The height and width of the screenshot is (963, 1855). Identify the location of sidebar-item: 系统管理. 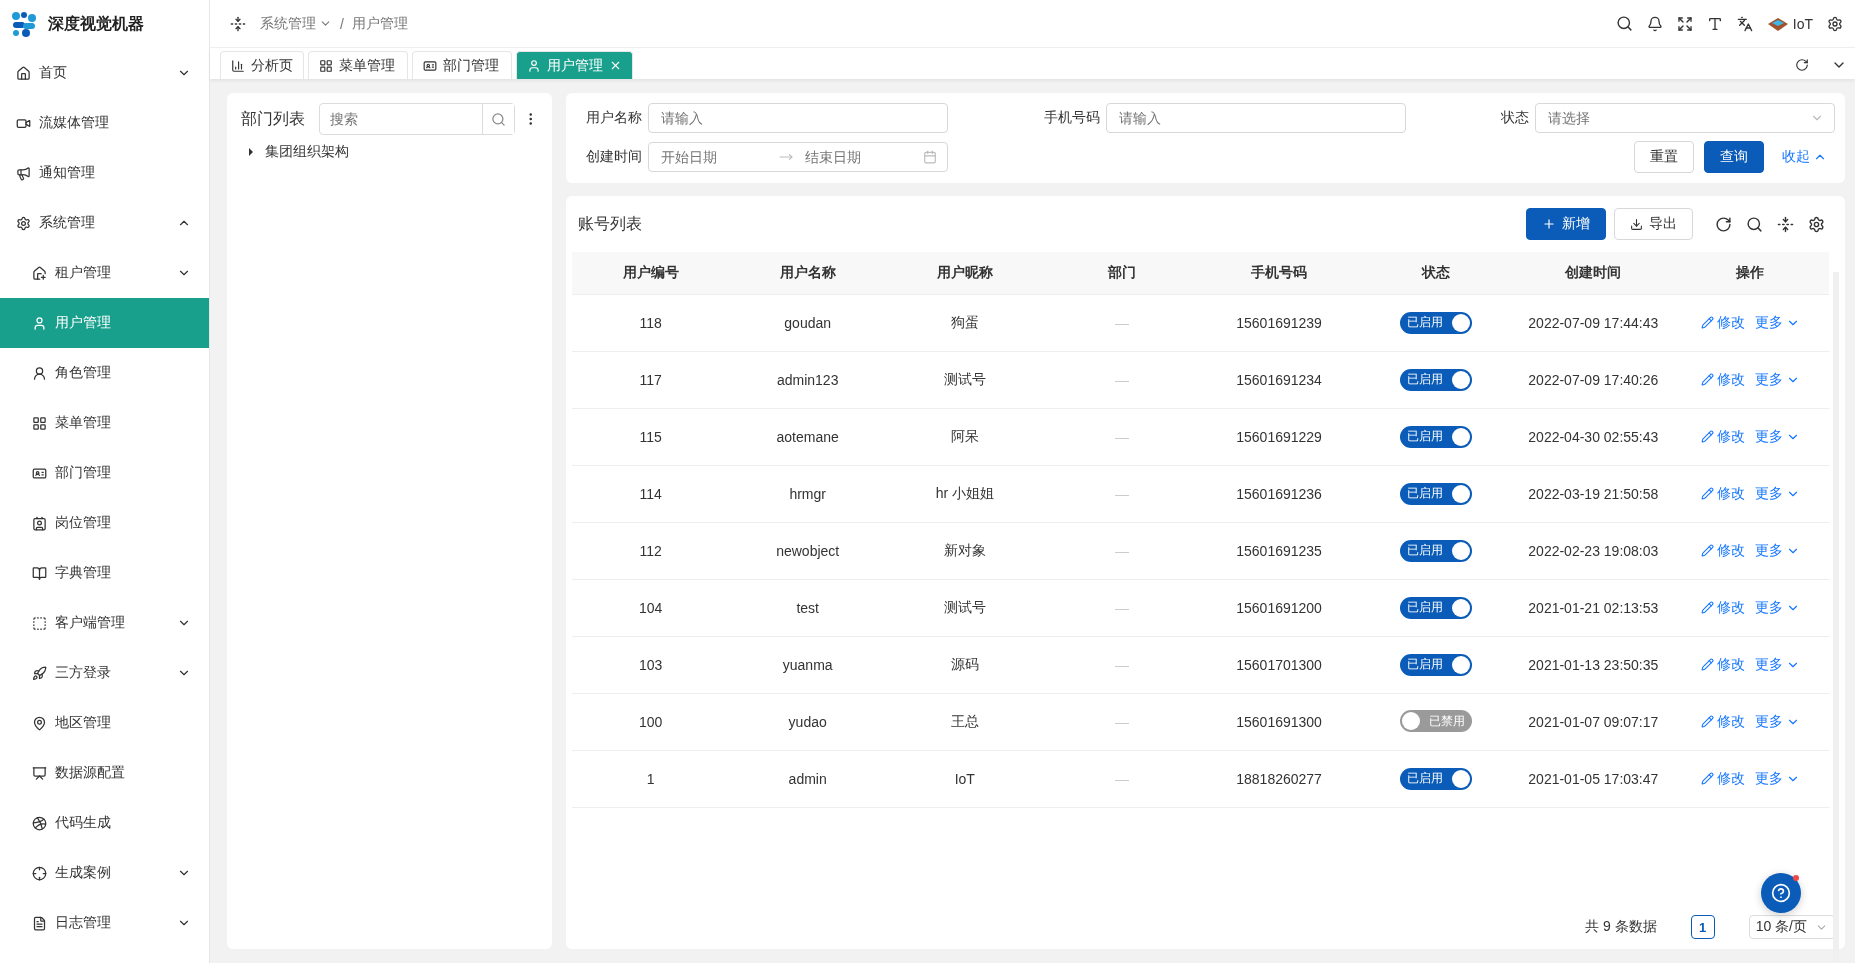
(104, 223).